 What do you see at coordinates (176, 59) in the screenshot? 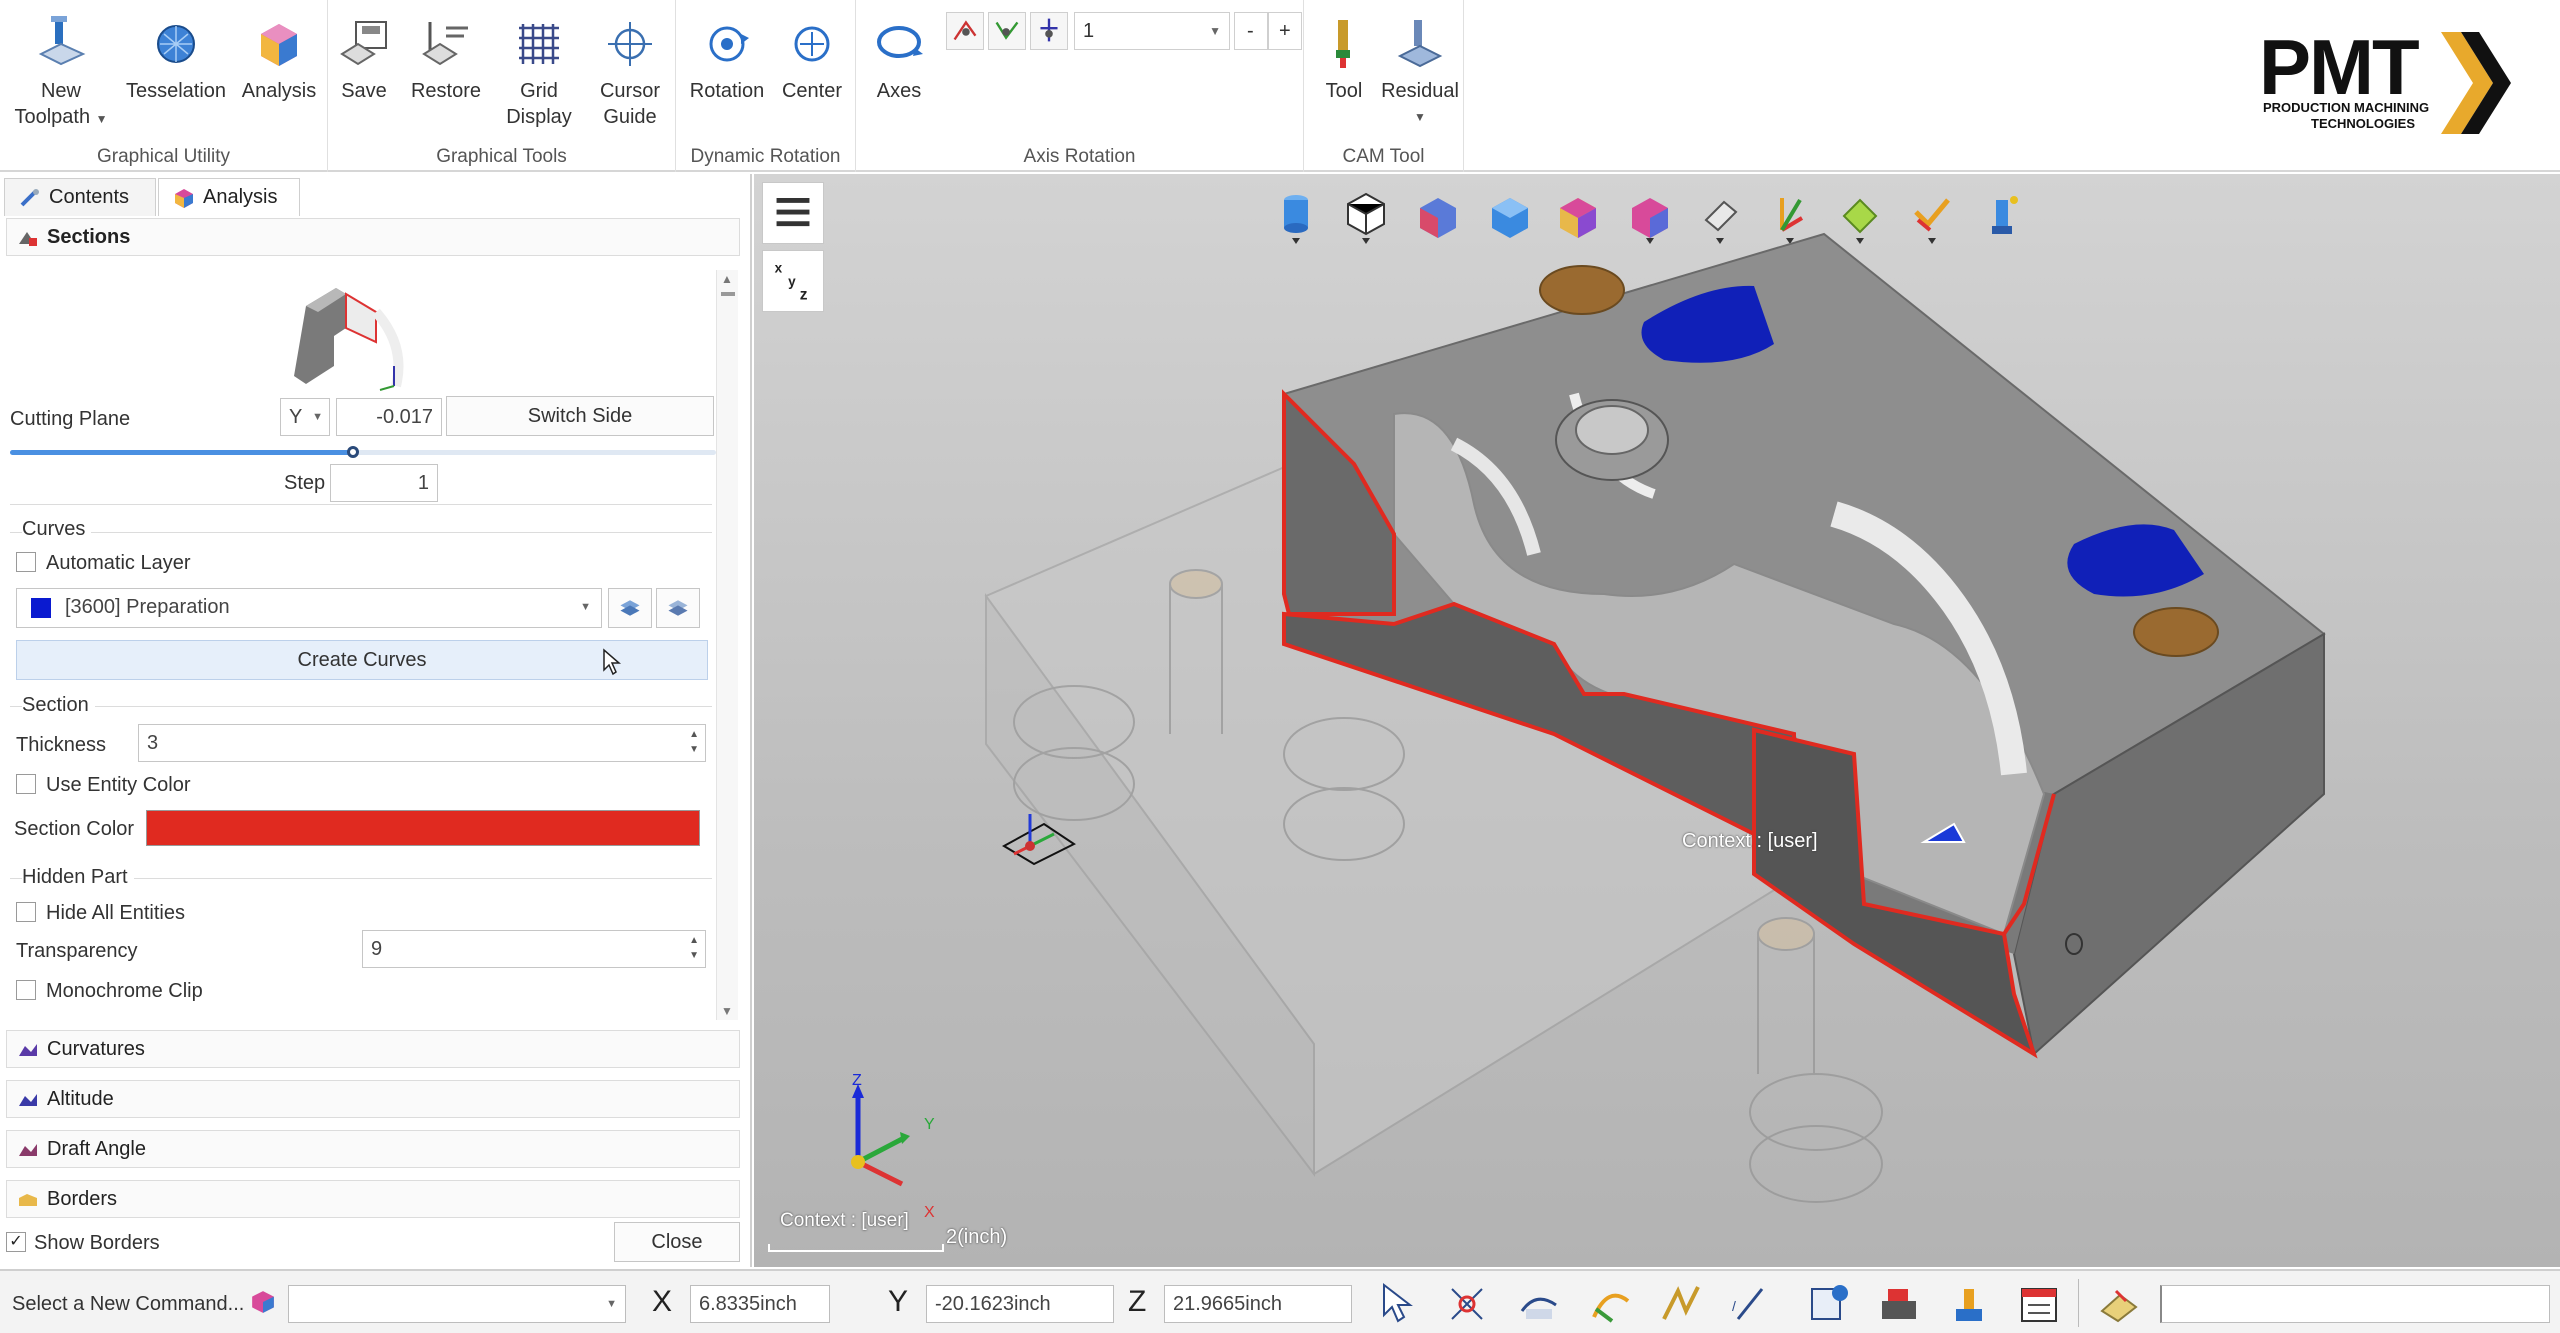
I see `tesselation-button: Tesselation` at bounding box center [176, 59].